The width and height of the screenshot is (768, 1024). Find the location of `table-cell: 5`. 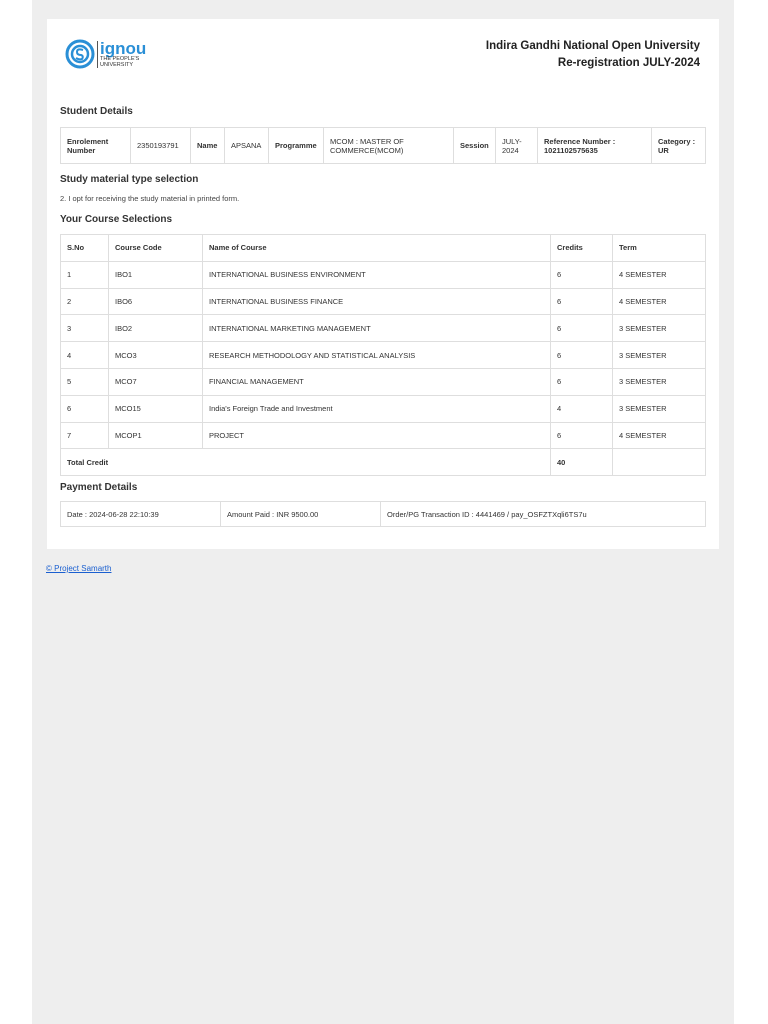

table-cell: 5 is located at coordinates (84, 381).